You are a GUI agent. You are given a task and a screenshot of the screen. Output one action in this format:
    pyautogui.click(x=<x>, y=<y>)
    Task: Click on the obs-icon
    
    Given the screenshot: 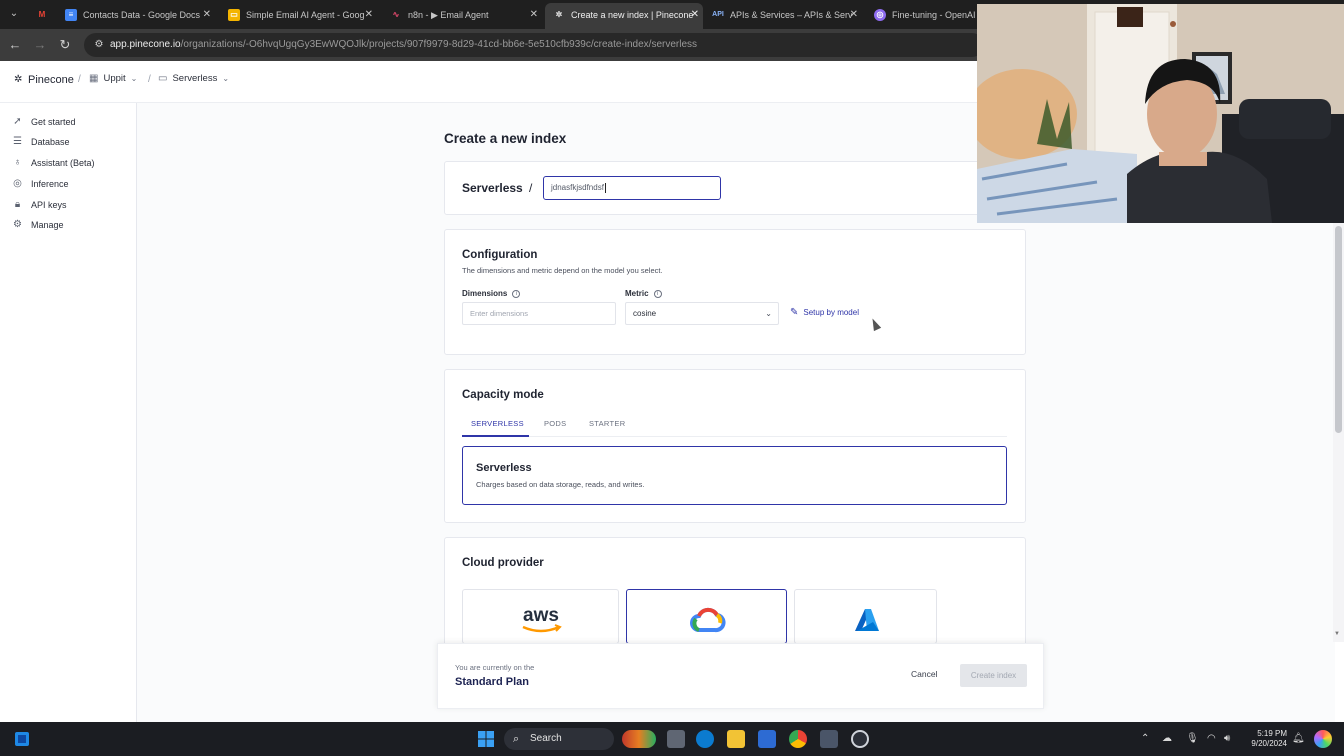 What is the action you would take?
    pyautogui.click(x=860, y=739)
    